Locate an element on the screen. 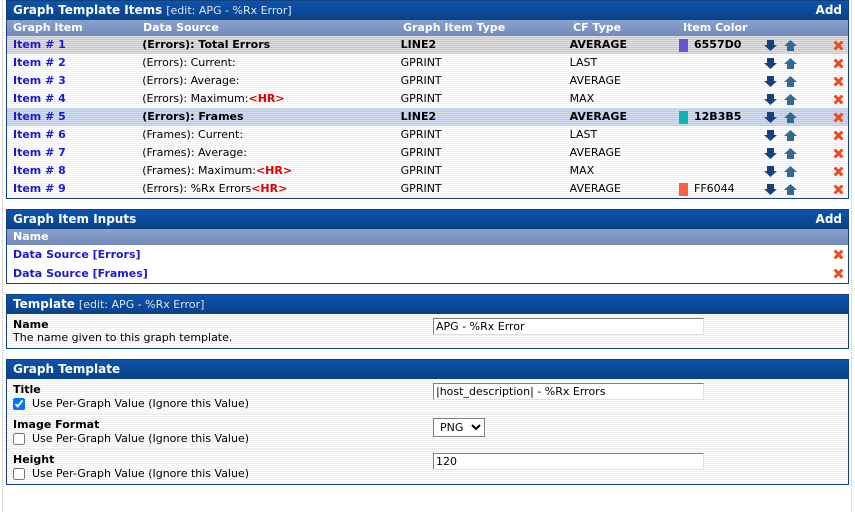  graph-template-title-input is located at coordinates (568, 391).